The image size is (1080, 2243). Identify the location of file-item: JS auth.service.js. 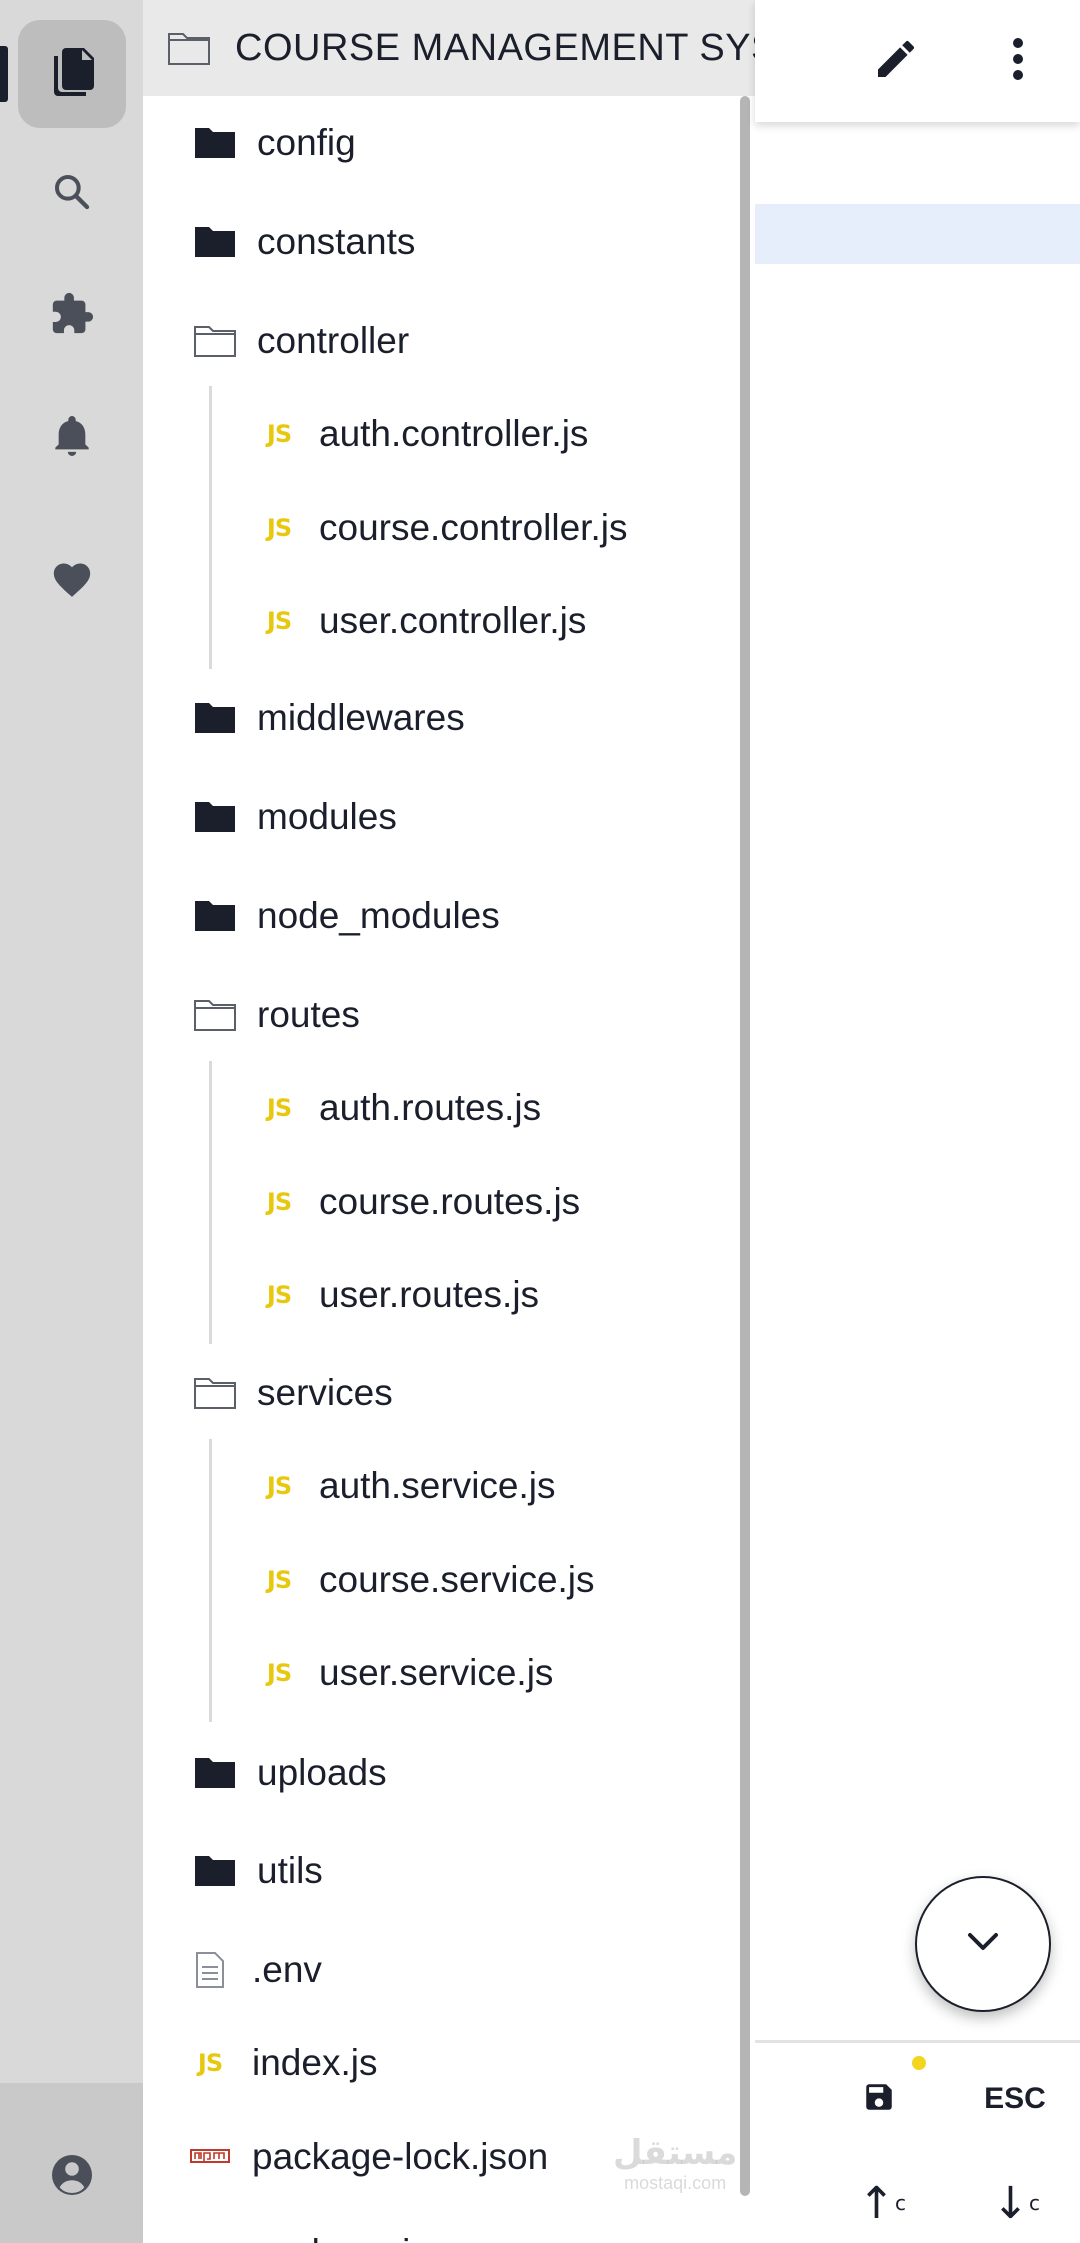
(438, 1486).